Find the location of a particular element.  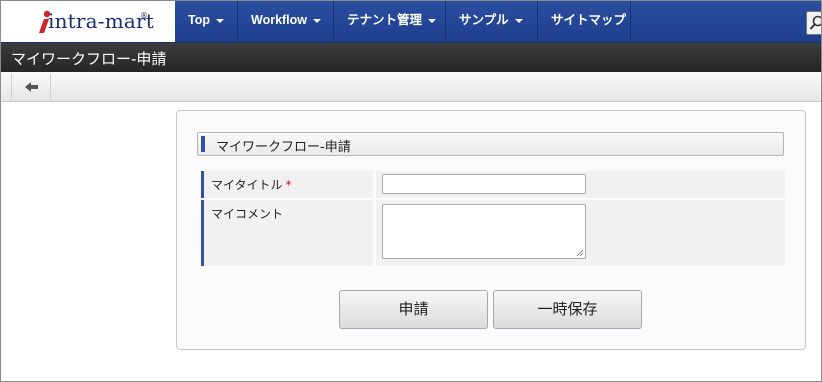

required-mark: * is located at coordinates (288, 185).